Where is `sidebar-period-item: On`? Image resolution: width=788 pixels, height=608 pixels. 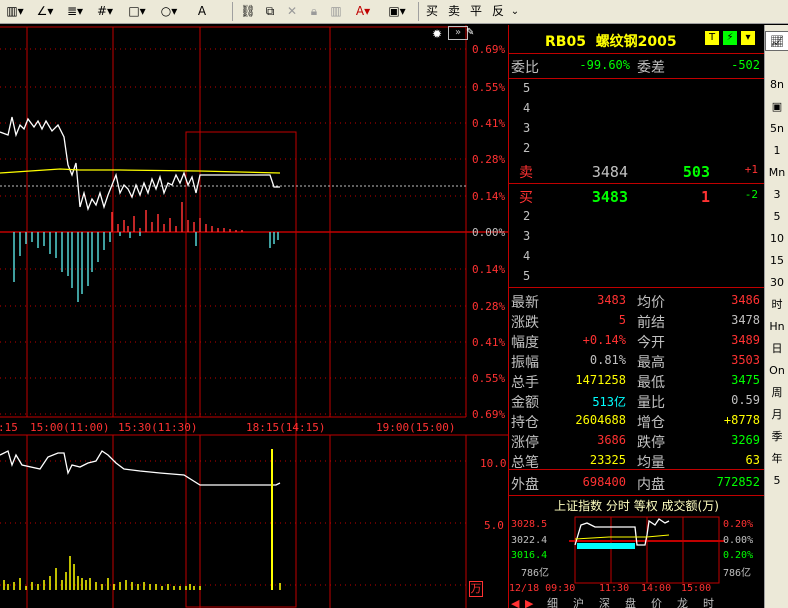
sidebar-period-item: On is located at coordinates (776, 371).